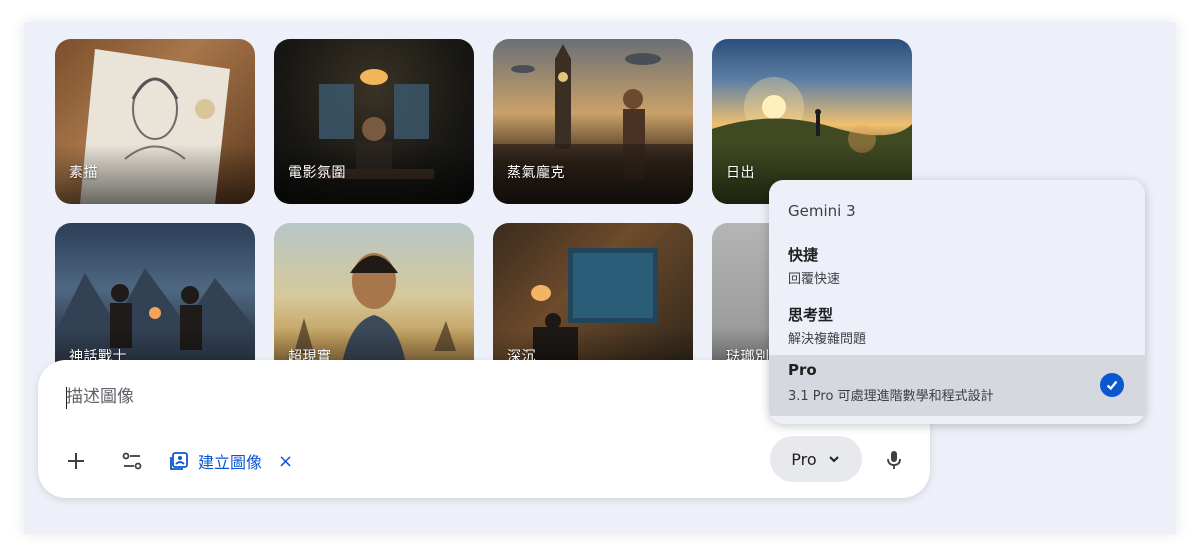 The height and width of the screenshot is (558, 1200). What do you see at coordinates (155, 121) in the screenshot?
I see `style-card-sketch: 素描` at bounding box center [155, 121].